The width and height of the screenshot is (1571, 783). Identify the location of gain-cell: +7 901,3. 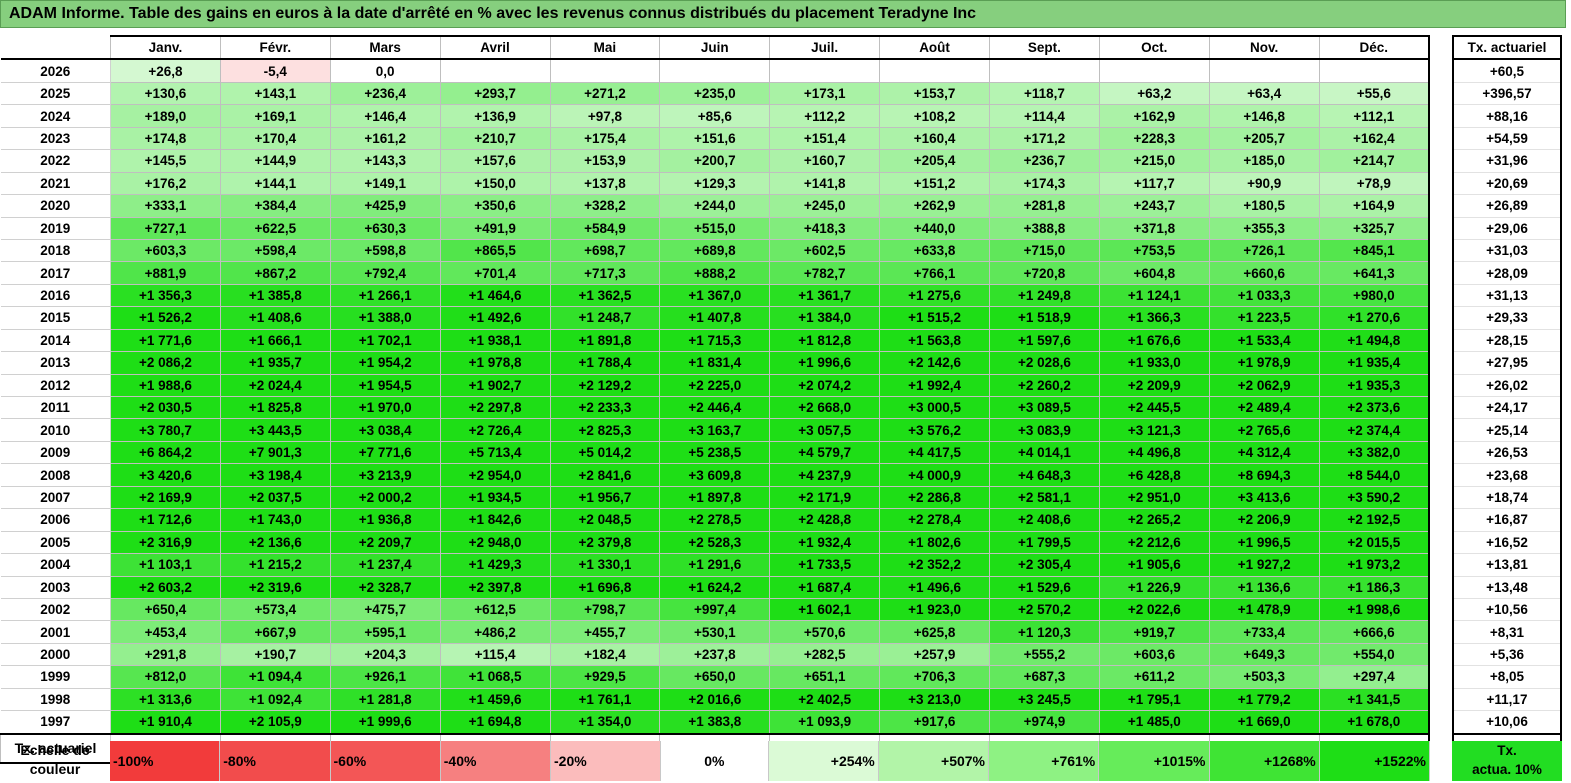
(275, 452).